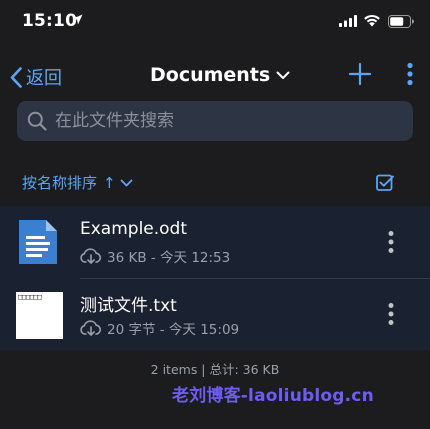 The image size is (430, 429). What do you see at coordinates (37, 121) in the screenshot?
I see `search-icon` at bounding box center [37, 121].